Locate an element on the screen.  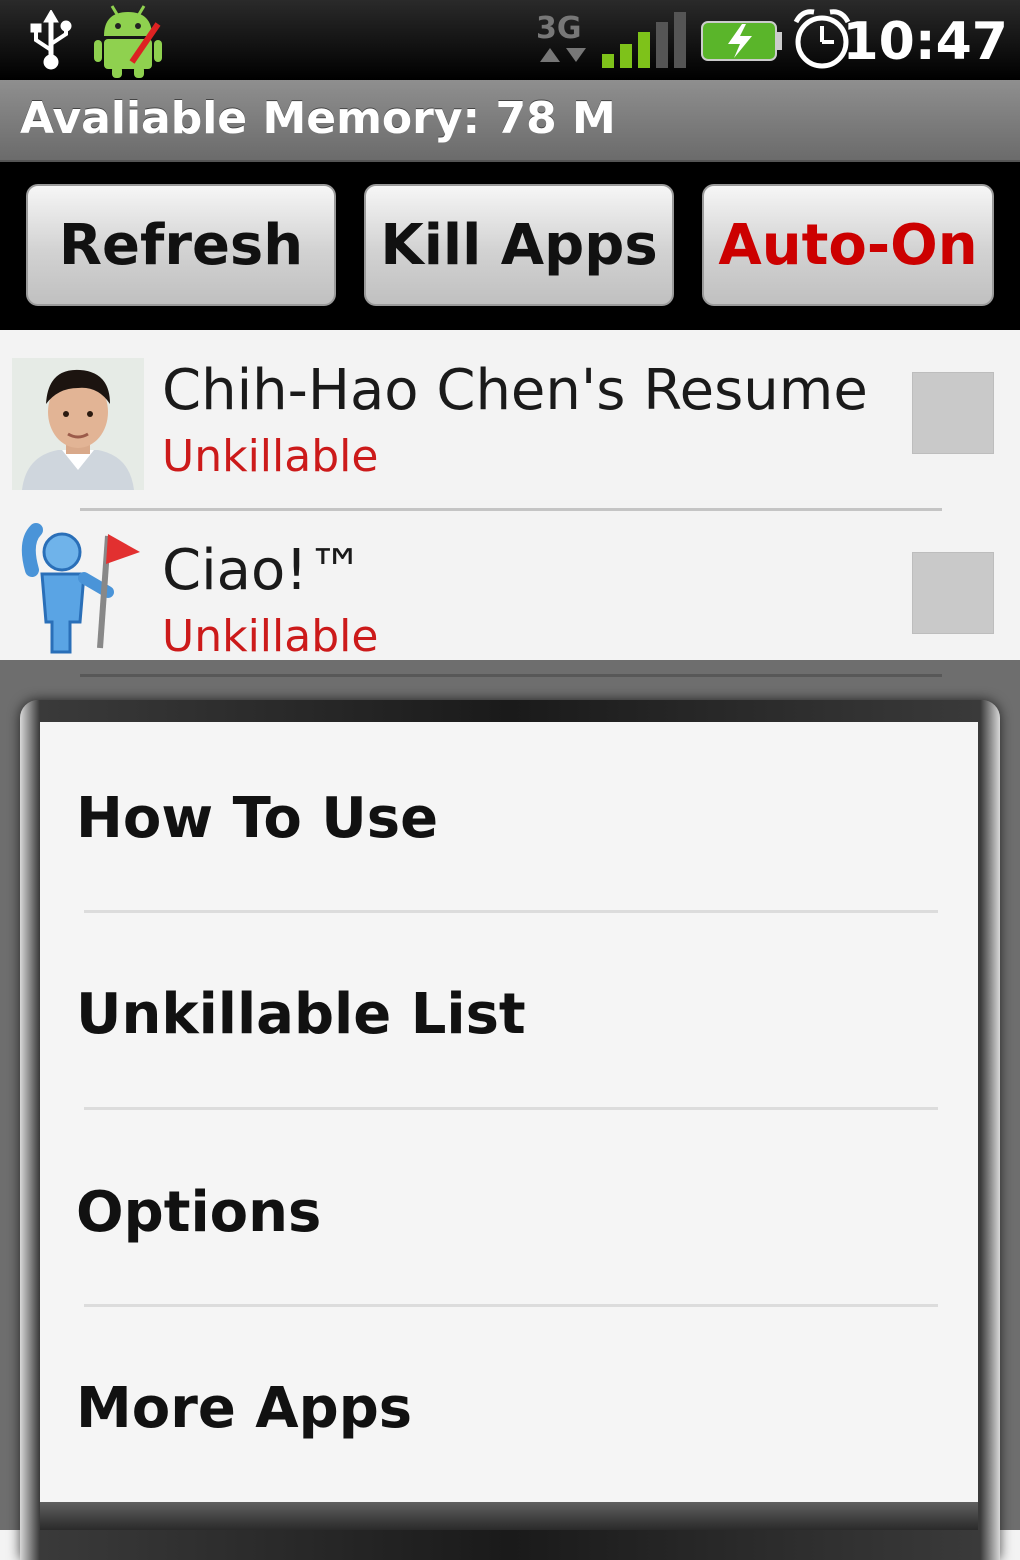
signal-strength-icon is located at coordinates (647, 42).